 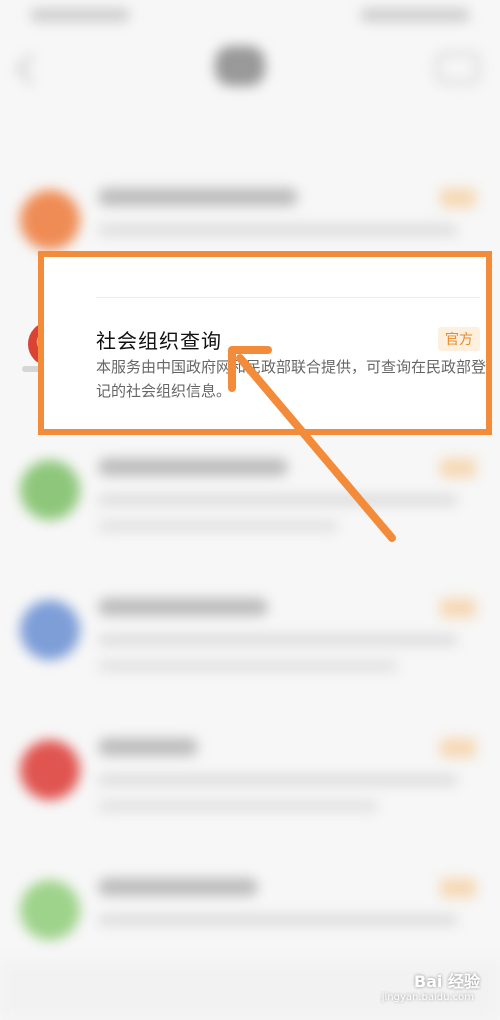 I want to click on status-right, so click(x=415, y=15).